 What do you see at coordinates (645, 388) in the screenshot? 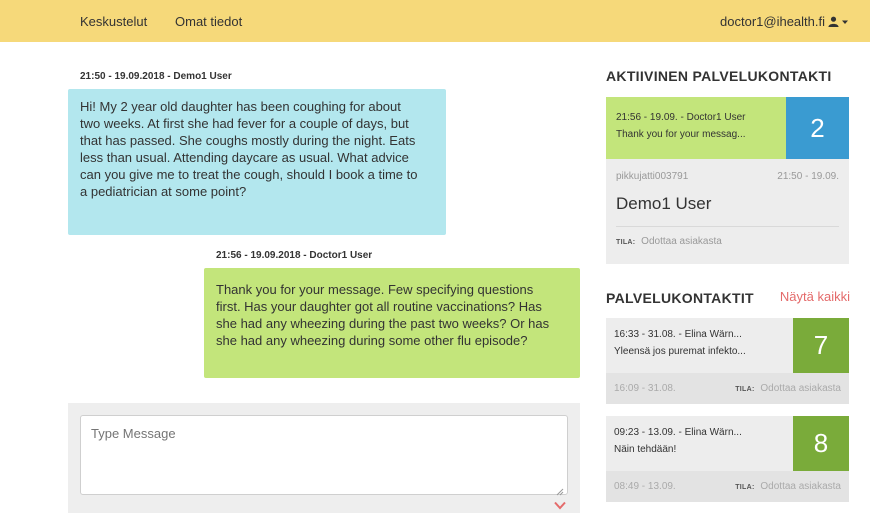
I see `contact-time: 16:09 - 31.08.` at bounding box center [645, 388].